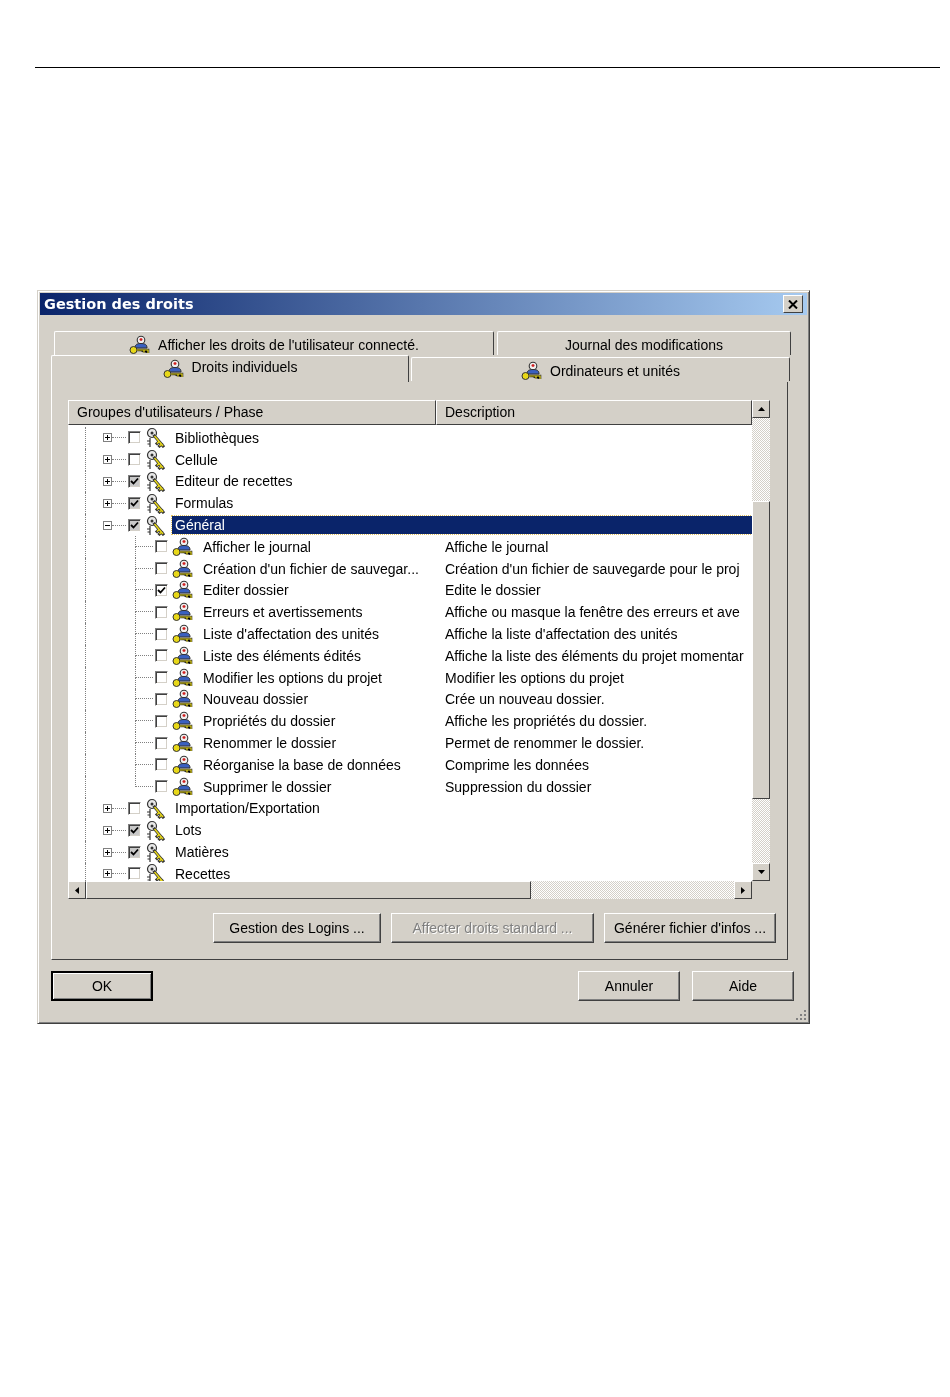  I want to click on scroll-left-button, so click(77, 890).